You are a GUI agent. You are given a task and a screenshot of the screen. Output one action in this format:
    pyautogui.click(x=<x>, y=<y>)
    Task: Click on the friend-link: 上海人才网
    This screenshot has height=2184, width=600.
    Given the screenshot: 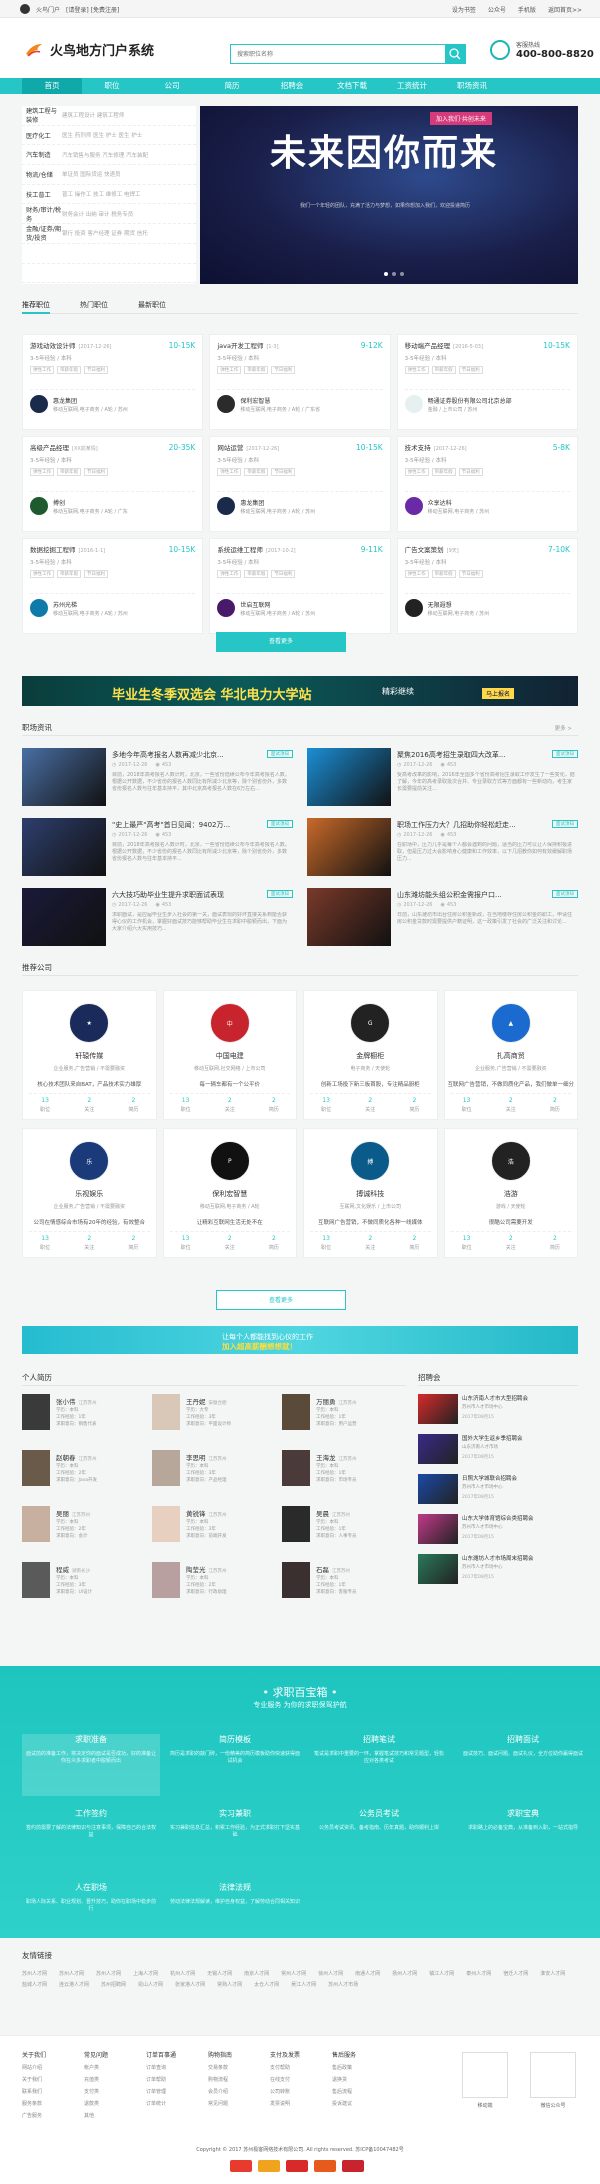 What is the action you would take?
    pyautogui.click(x=145, y=1973)
    